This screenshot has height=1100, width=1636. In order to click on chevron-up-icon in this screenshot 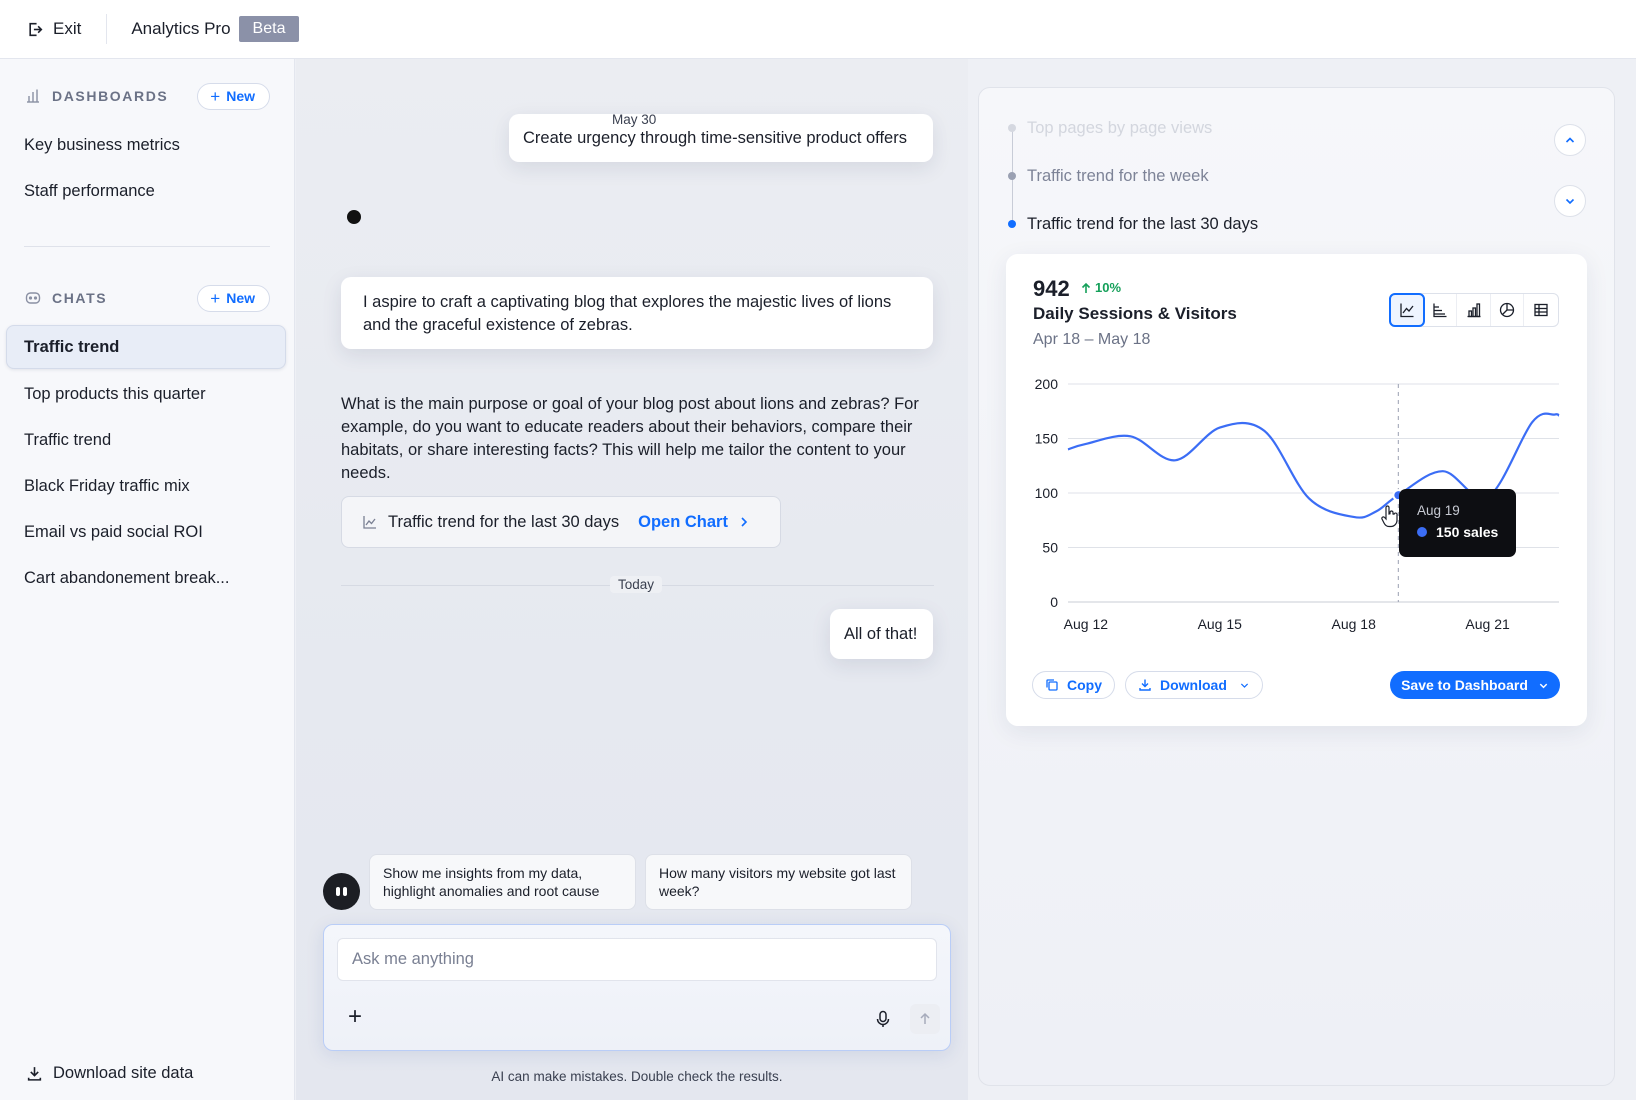, I will do `click(1570, 140)`.